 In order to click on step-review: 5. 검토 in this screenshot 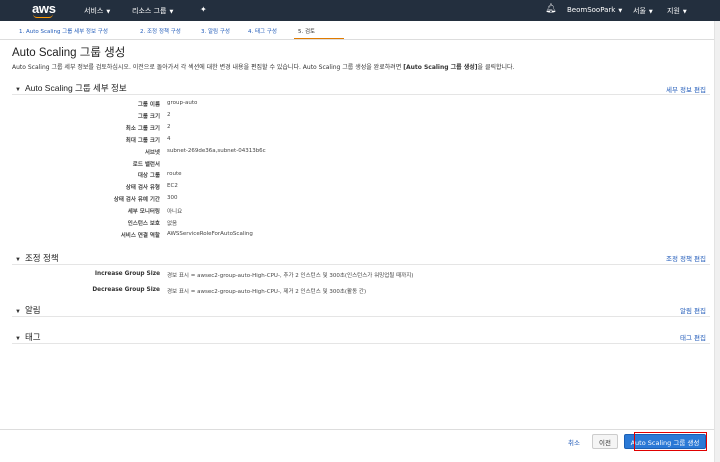, I will do `click(306, 31)`.